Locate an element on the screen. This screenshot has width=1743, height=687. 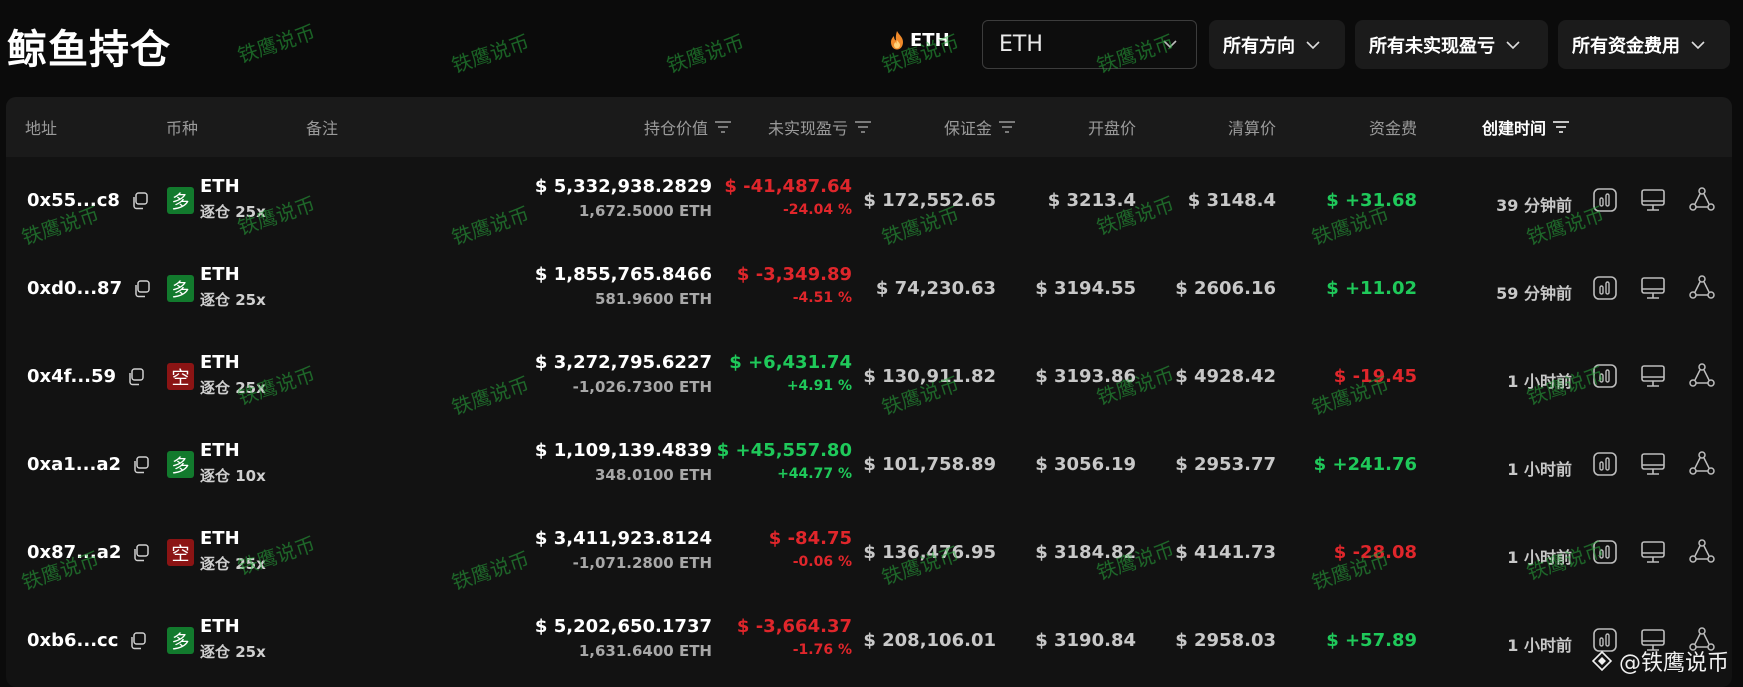
entry-price: $ 3184.82 is located at coordinates (1085, 552).